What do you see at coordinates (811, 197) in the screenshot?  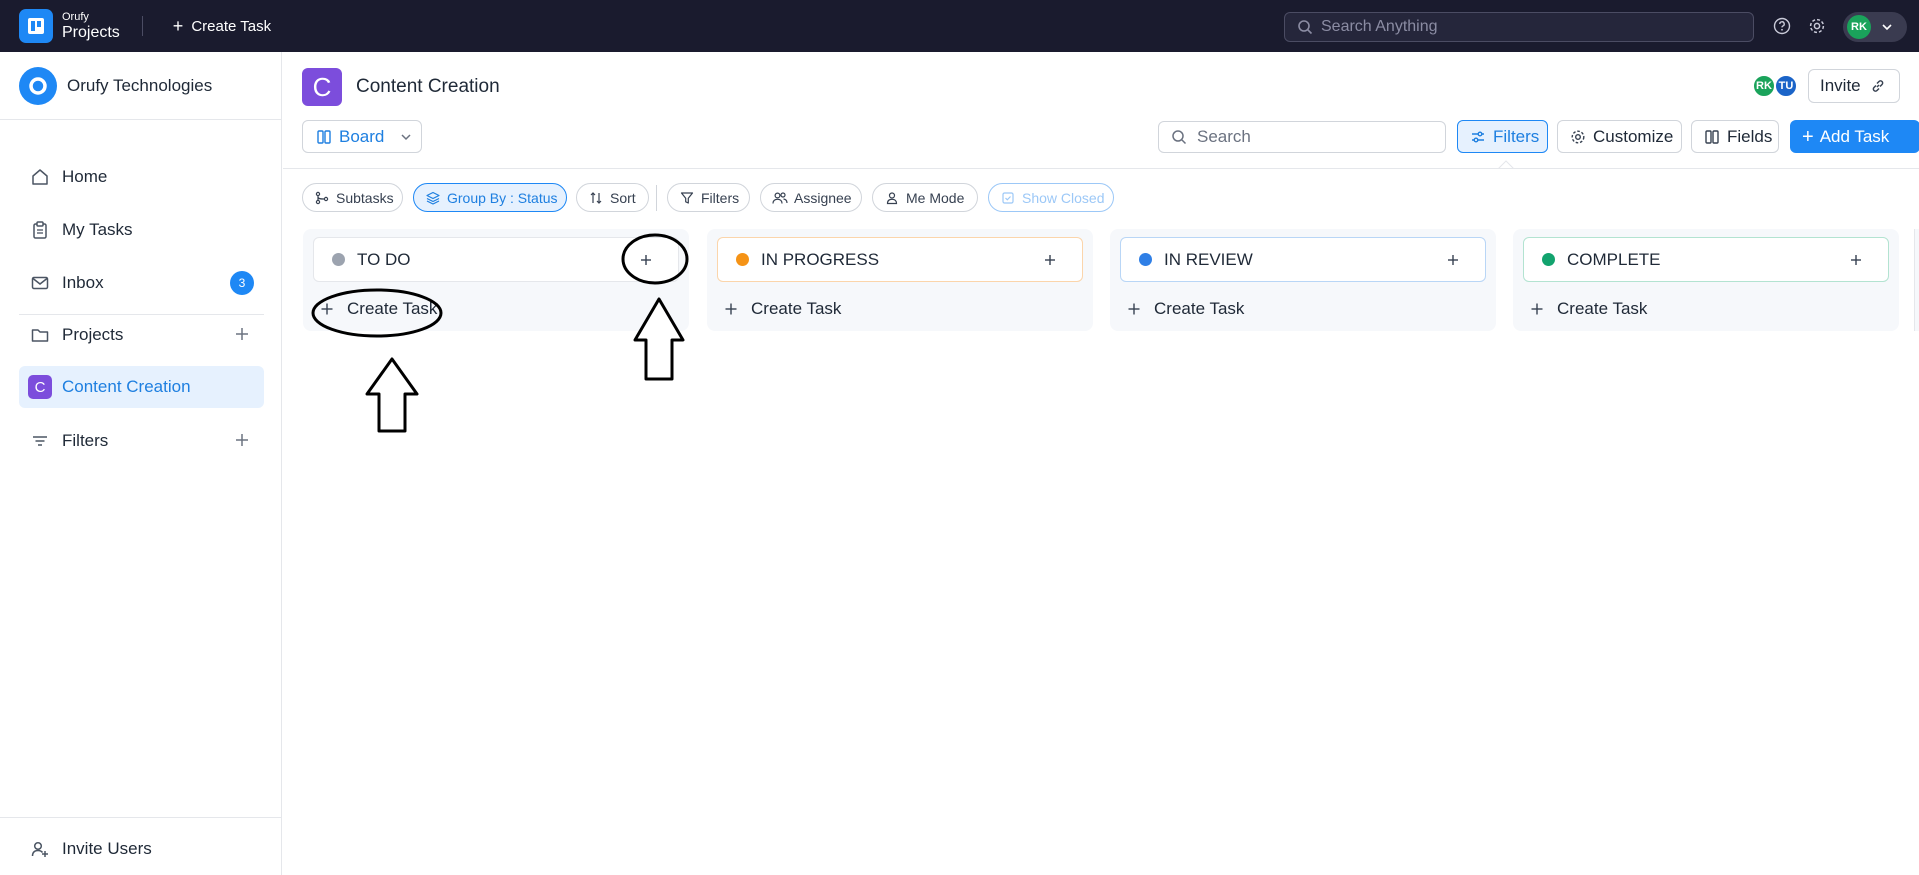 I see `assignee-chip: Assignee` at bounding box center [811, 197].